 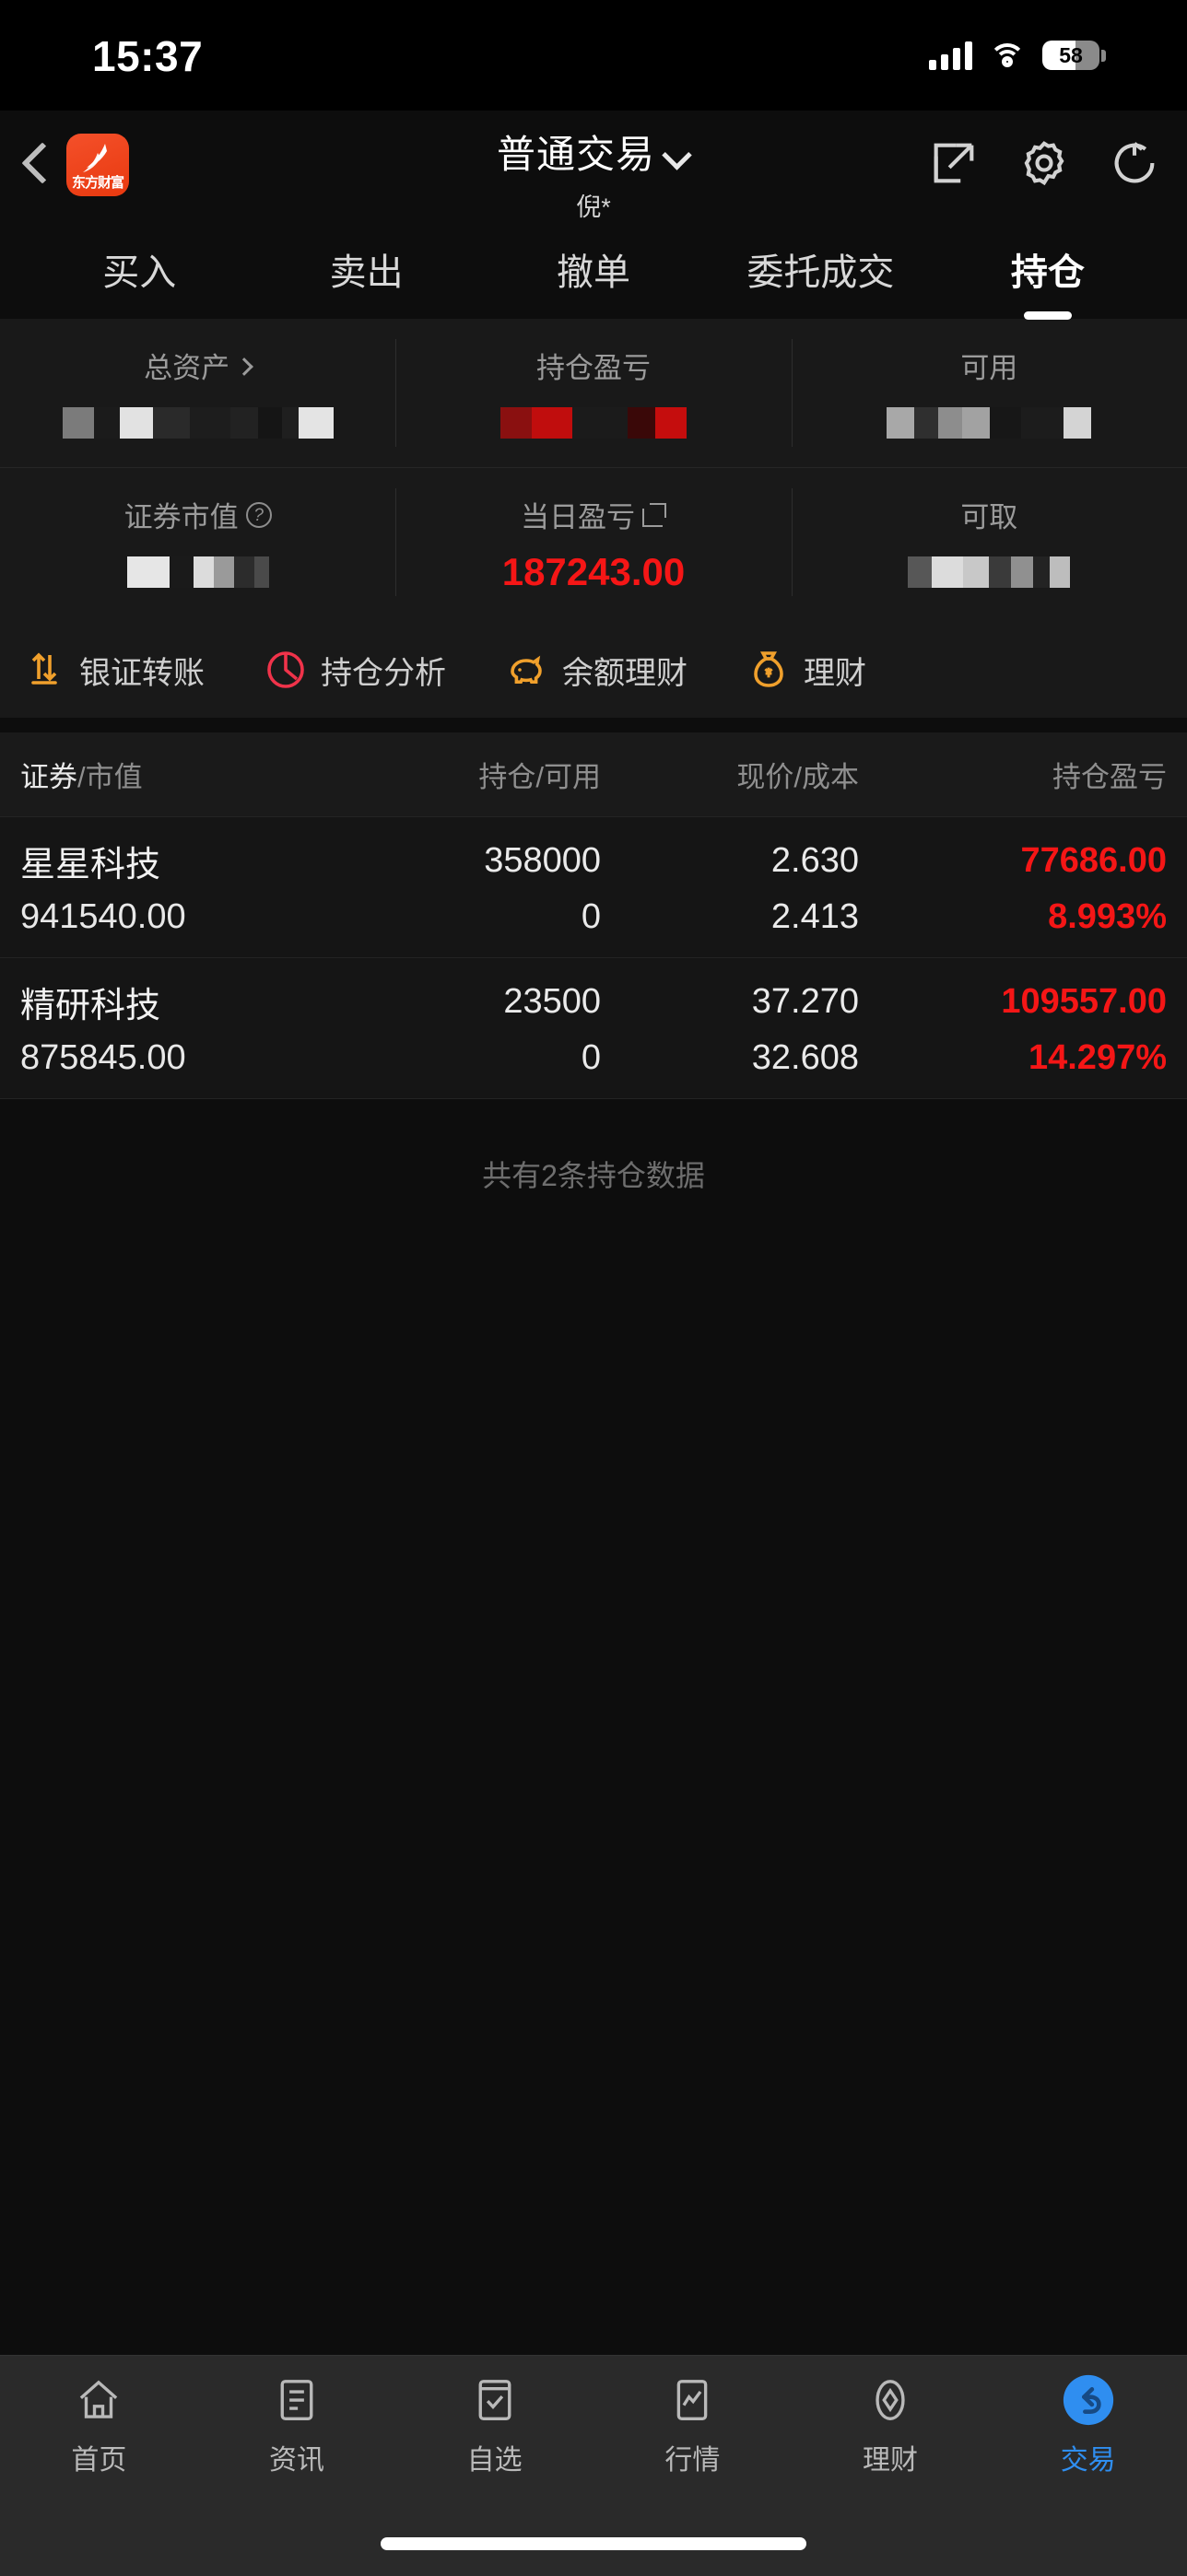 What do you see at coordinates (99, 2399) in the screenshot?
I see `home-icon` at bounding box center [99, 2399].